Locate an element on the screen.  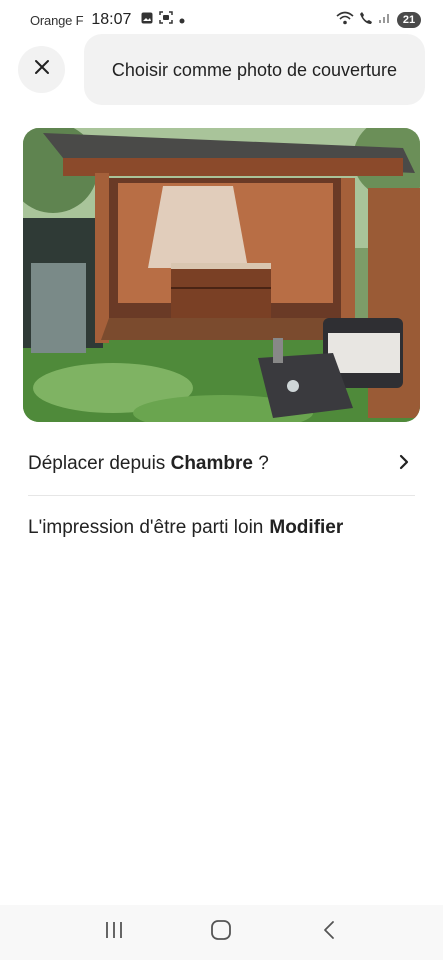
photo-caption: L'impression d'être parti loin is located at coordinates (146, 527).